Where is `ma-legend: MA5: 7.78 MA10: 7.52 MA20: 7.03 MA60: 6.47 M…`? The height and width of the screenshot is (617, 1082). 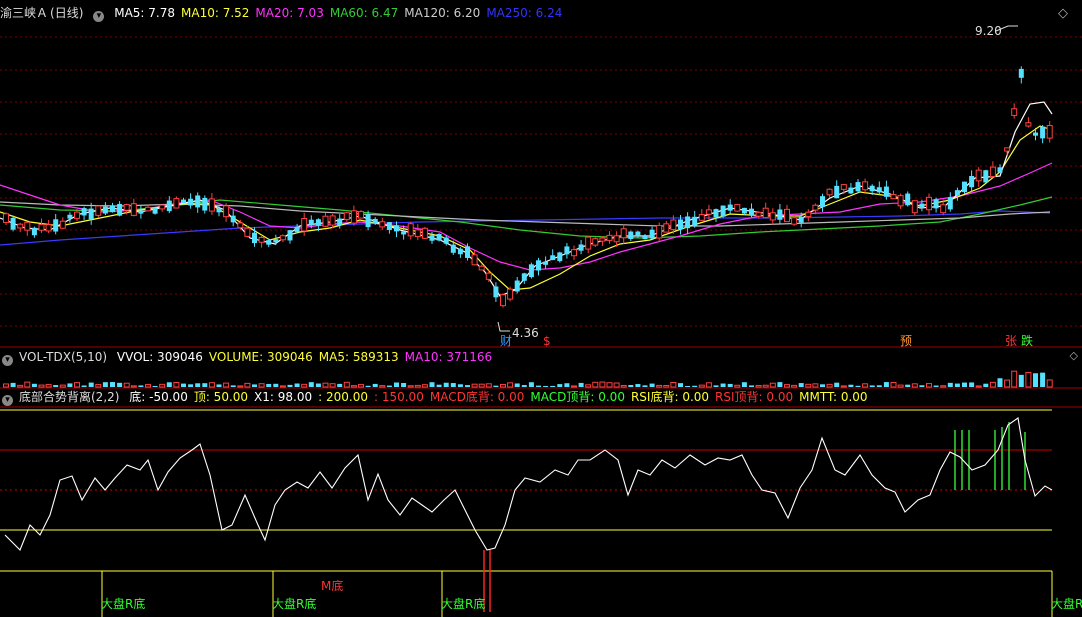
ma-legend: MA5: 7.78 MA10: 7.52 MA20: 7.03 MA60: 6.47 M… is located at coordinates (341, 13).